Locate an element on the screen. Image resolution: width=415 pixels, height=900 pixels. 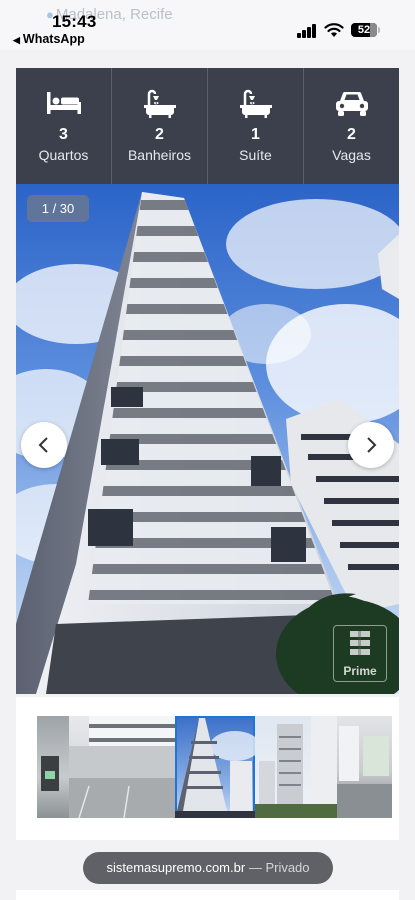
feature-bedrooms: 3 Quartos is located at coordinates (64, 126).